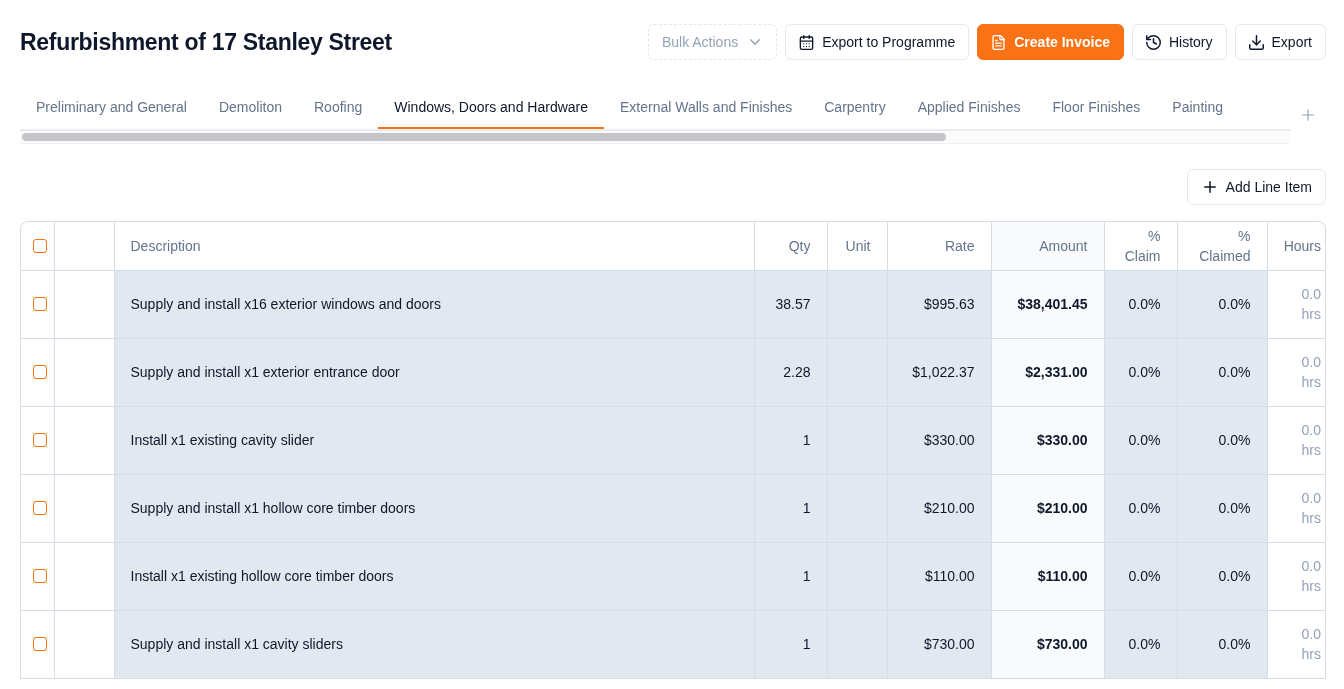 Image resolution: width=1344 pixels, height=689 pixels. I want to click on calendar-icon, so click(807, 42).